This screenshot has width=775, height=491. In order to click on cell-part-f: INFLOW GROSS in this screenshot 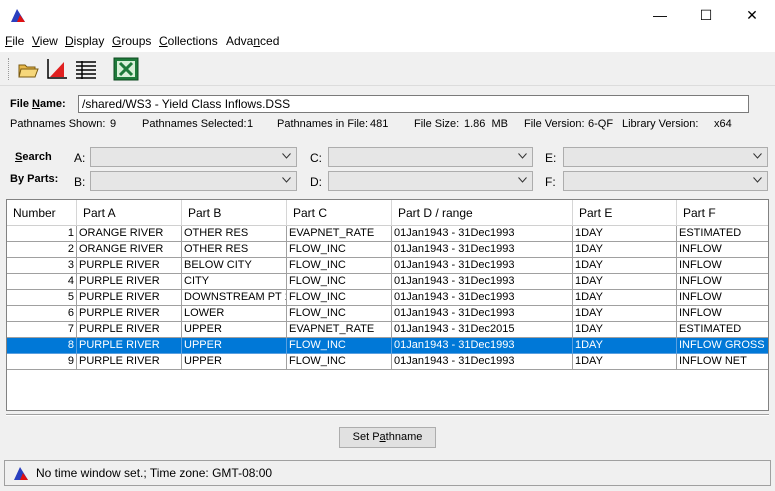, I will do `click(722, 346)`.